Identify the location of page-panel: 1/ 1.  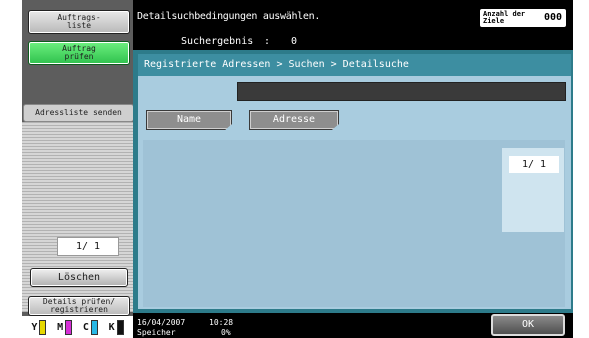
(533, 190).